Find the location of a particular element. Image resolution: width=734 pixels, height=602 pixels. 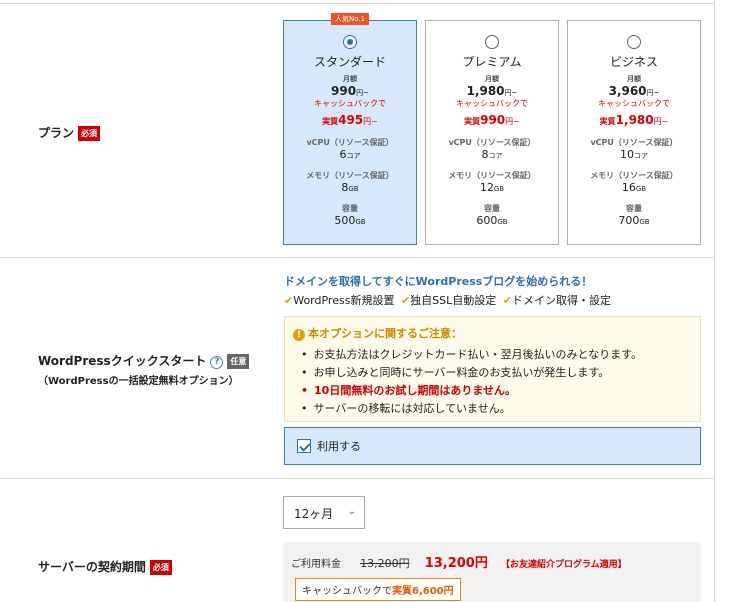

use-label: 利用する is located at coordinates (339, 446).